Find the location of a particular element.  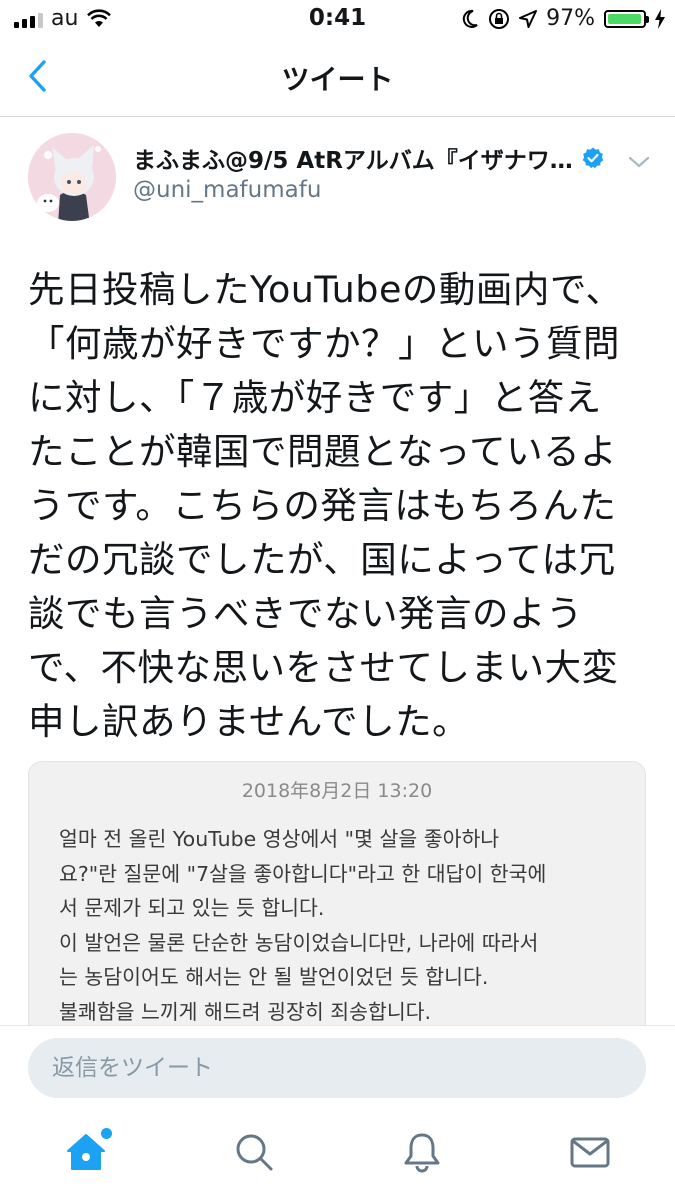

reply-input is located at coordinates (337, 1068).